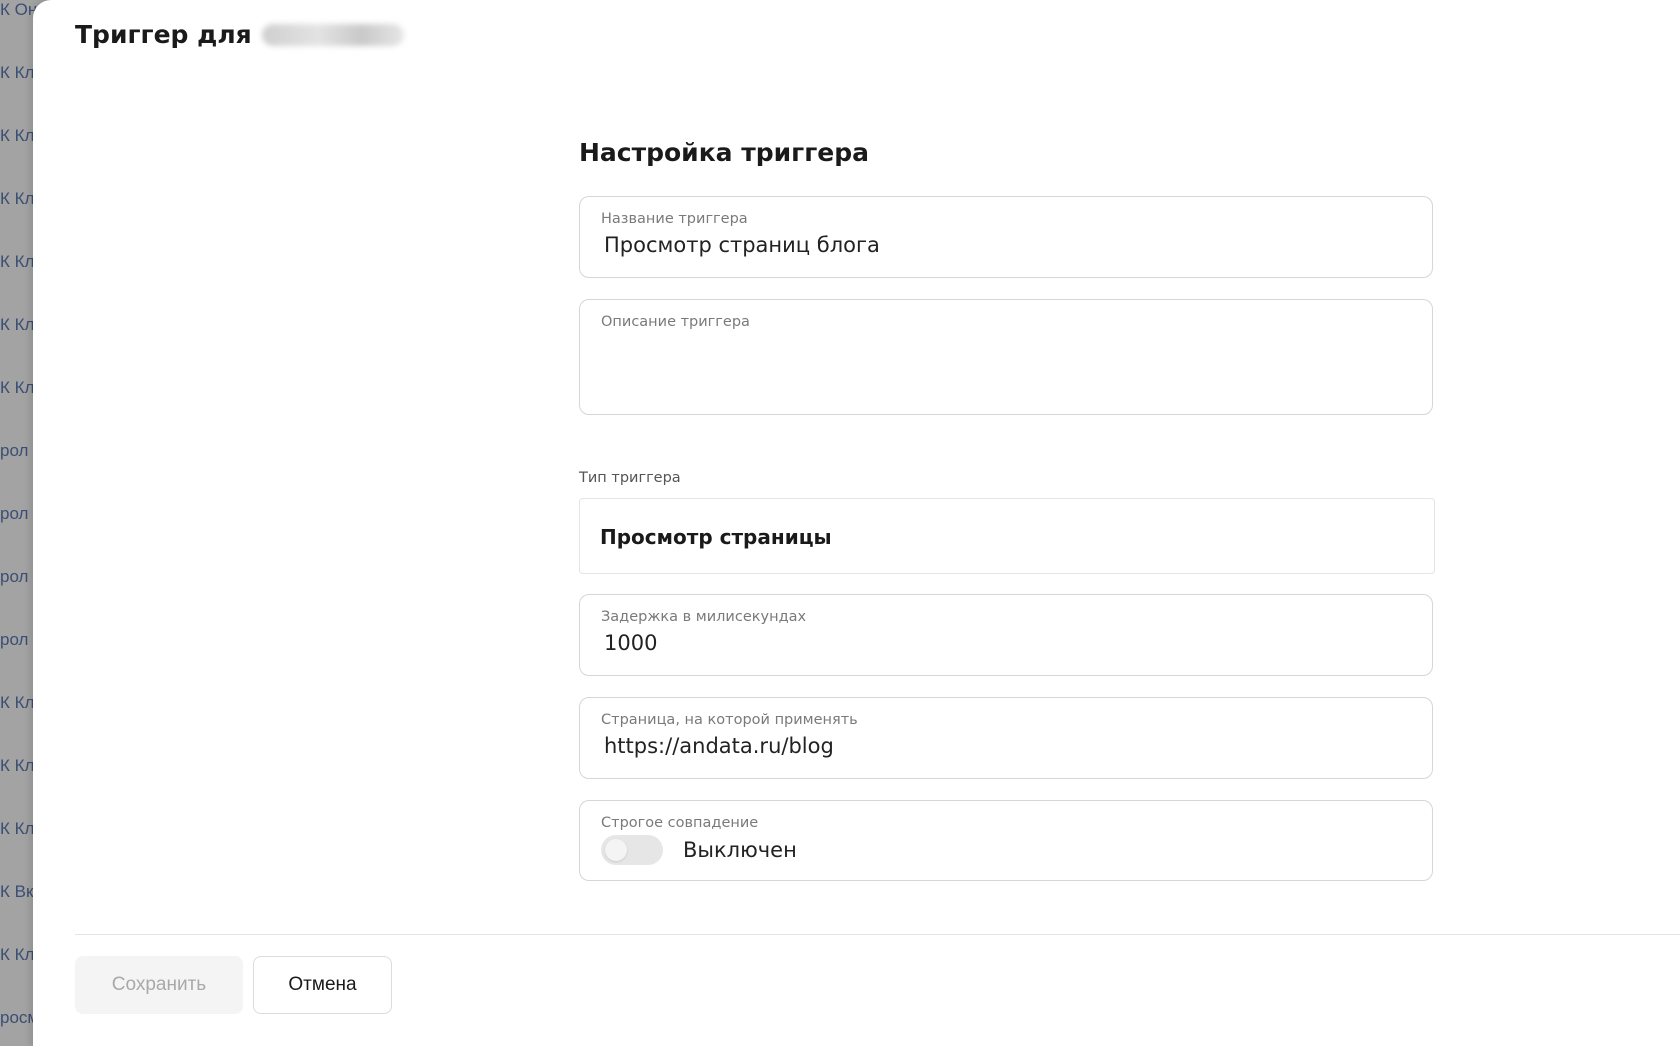  What do you see at coordinates (742, 245) in the screenshot?
I see `trigger-name-input: Просмотр страниц блога` at bounding box center [742, 245].